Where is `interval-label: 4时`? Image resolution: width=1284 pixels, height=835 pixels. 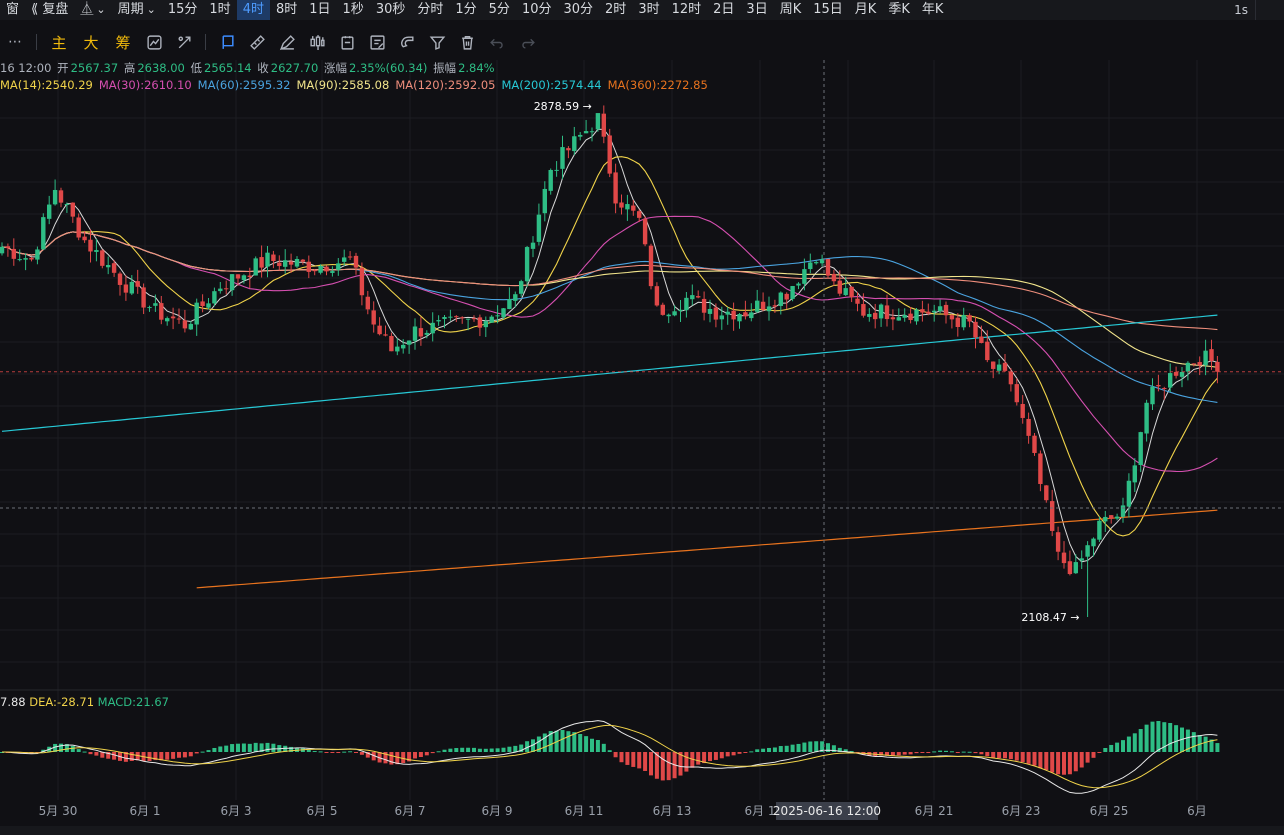 interval-label: 4时 is located at coordinates (253, 9).